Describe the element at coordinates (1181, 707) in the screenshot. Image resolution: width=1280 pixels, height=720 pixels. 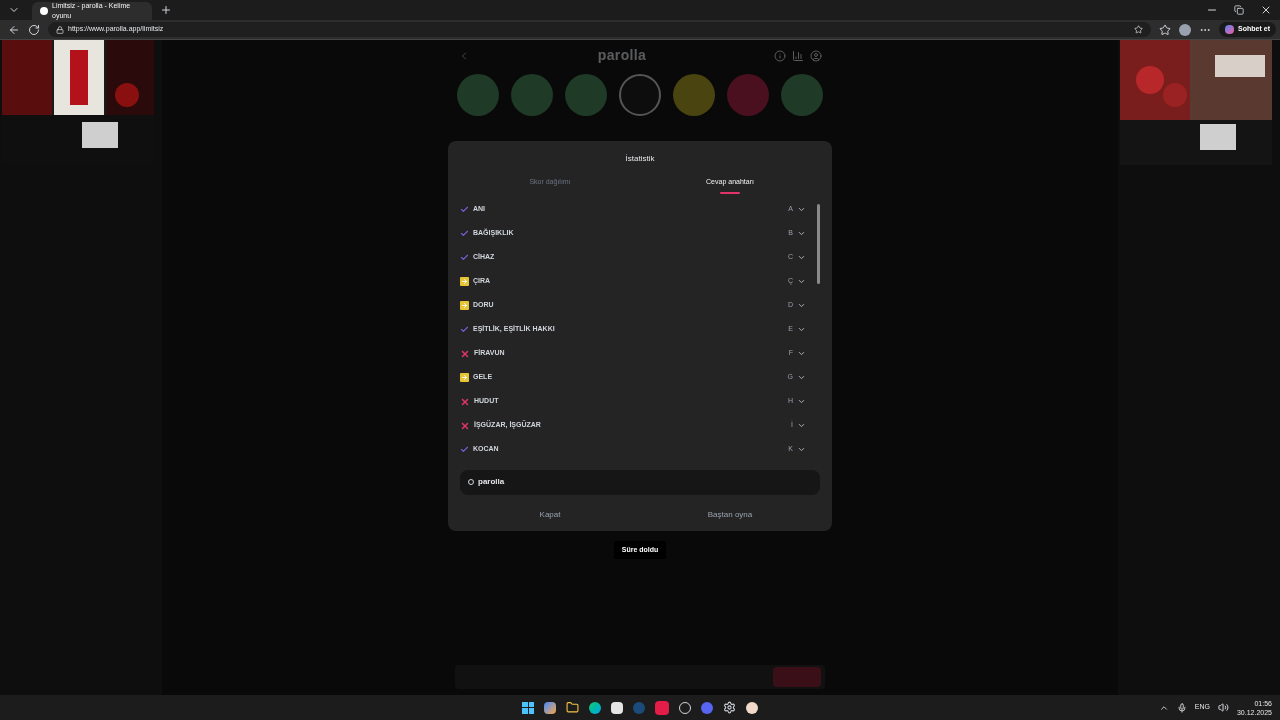
I see `microphone-icon` at that location.